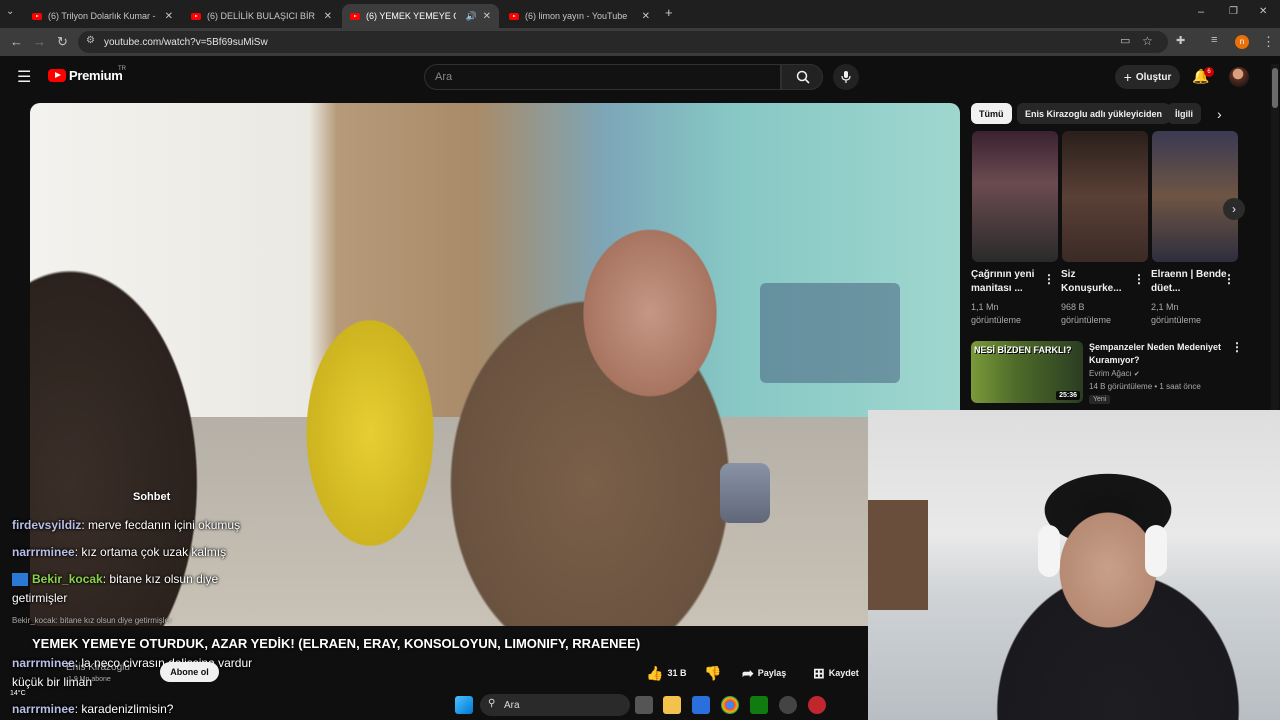  I want to click on menu-kebab-icon: ⋮, so click(1268, 42).